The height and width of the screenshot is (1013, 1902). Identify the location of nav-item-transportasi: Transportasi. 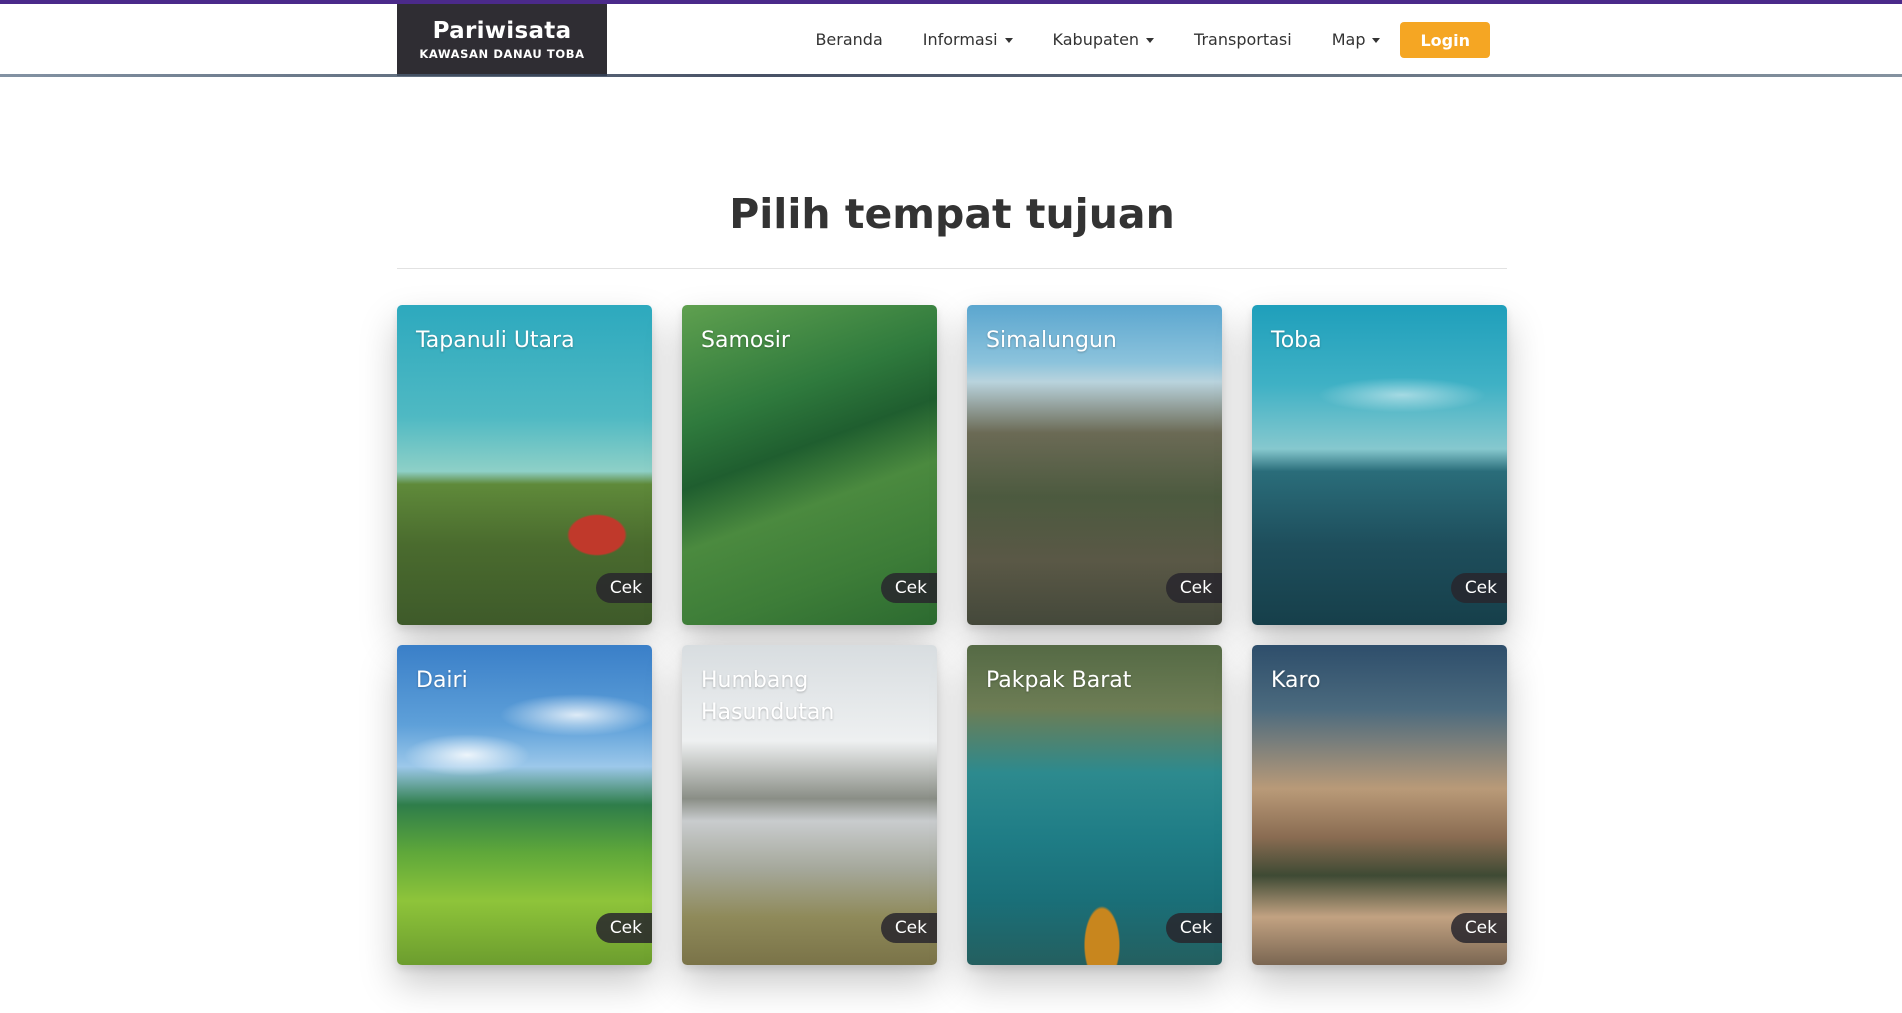
(1243, 40).